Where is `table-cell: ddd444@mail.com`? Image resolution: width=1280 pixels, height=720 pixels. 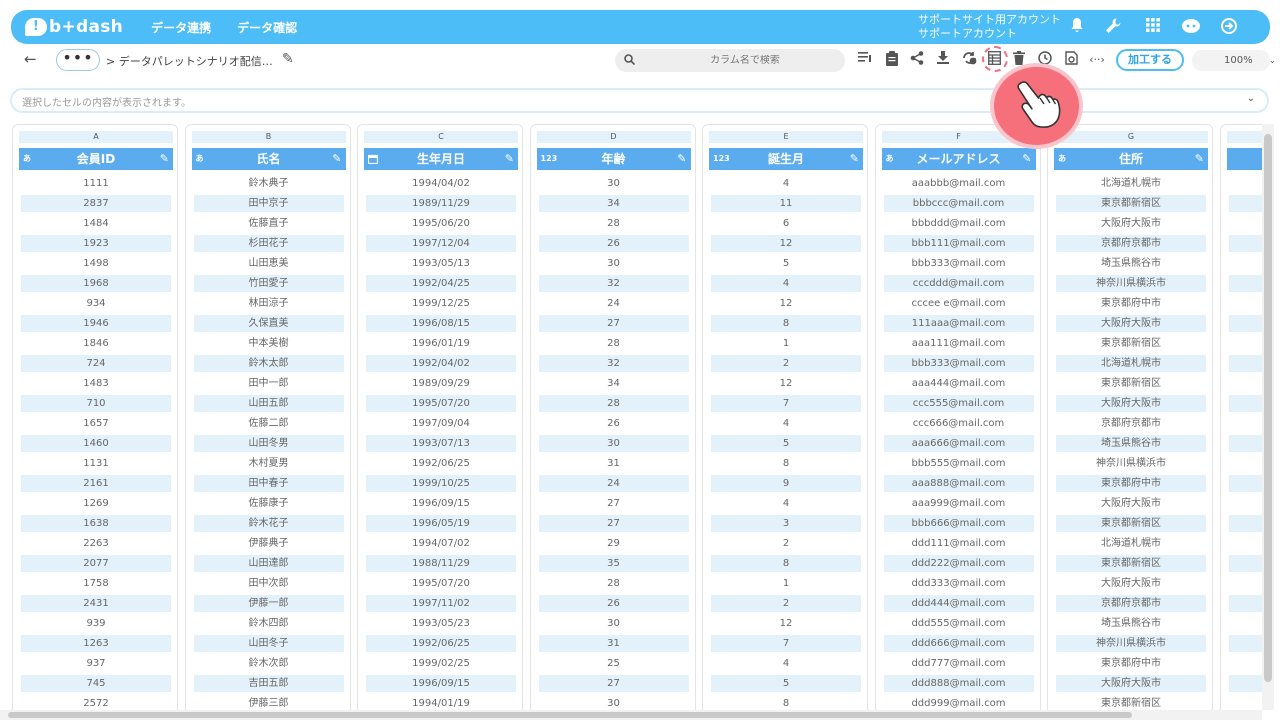
table-cell: ddd444@mail.com is located at coordinates (958, 603).